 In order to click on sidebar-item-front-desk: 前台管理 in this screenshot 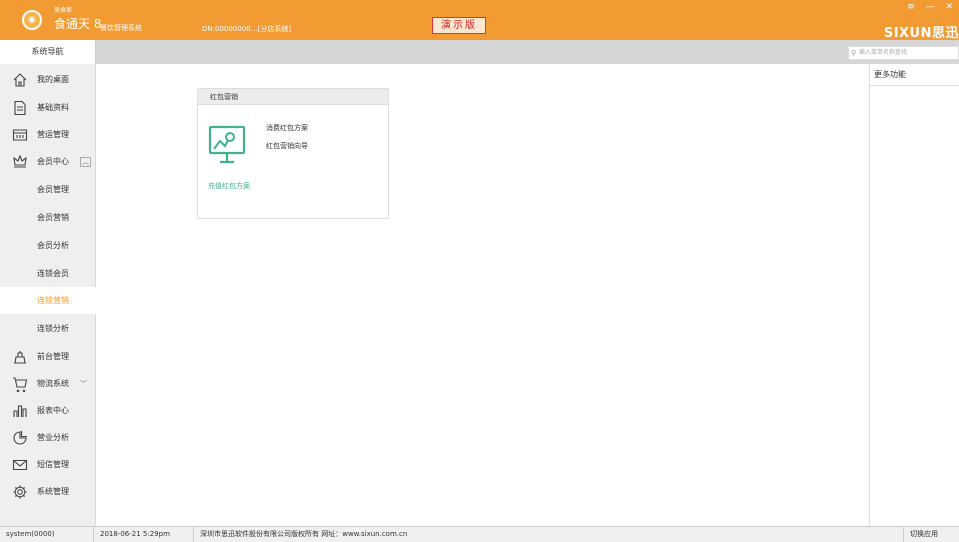, I will do `click(48, 356)`.